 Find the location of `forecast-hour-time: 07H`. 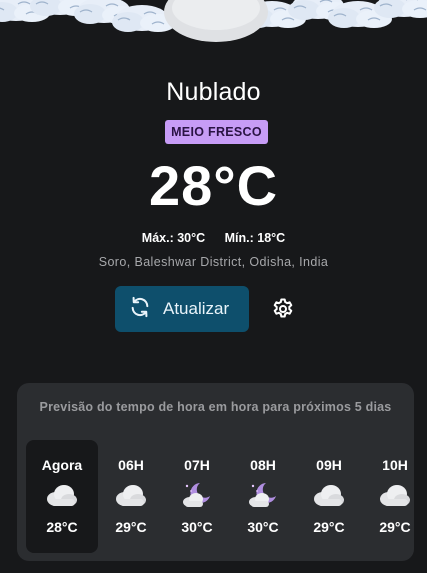

forecast-hour-time: 07H is located at coordinates (197, 465).